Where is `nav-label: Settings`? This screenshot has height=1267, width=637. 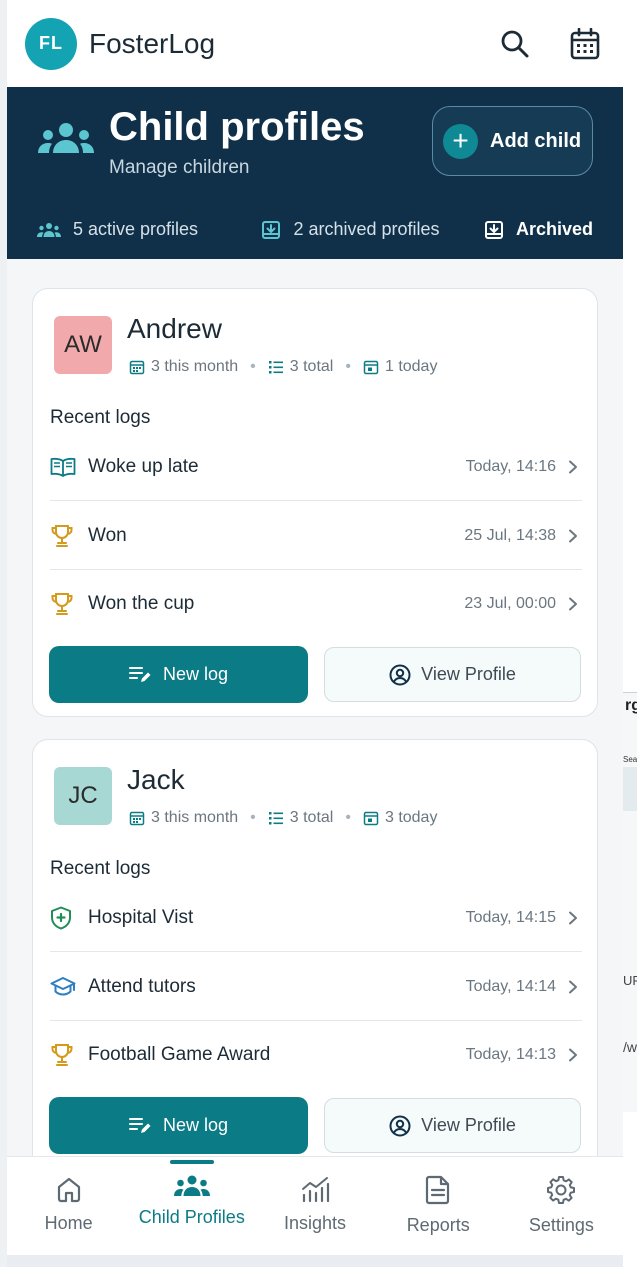 nav-label: Settings is located at coordinates (561, 1225).